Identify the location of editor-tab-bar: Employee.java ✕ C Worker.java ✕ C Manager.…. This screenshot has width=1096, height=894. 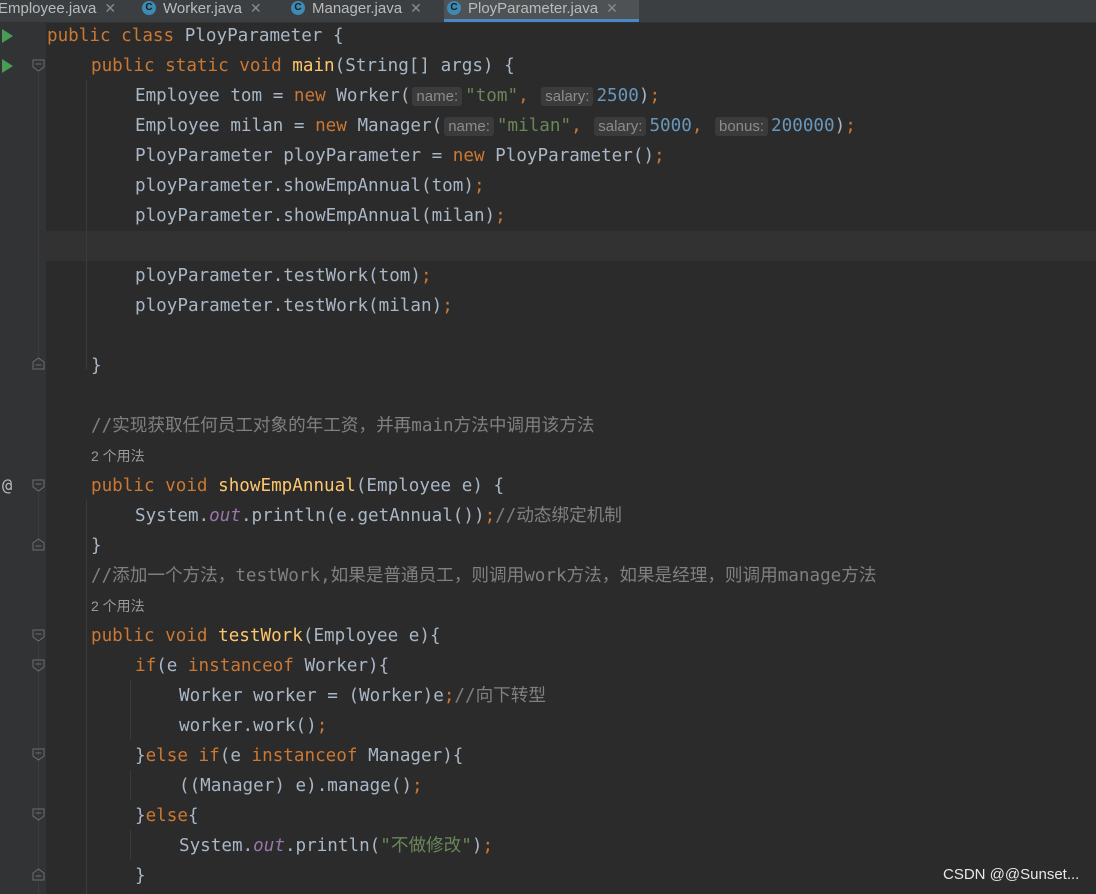
(548, 11).